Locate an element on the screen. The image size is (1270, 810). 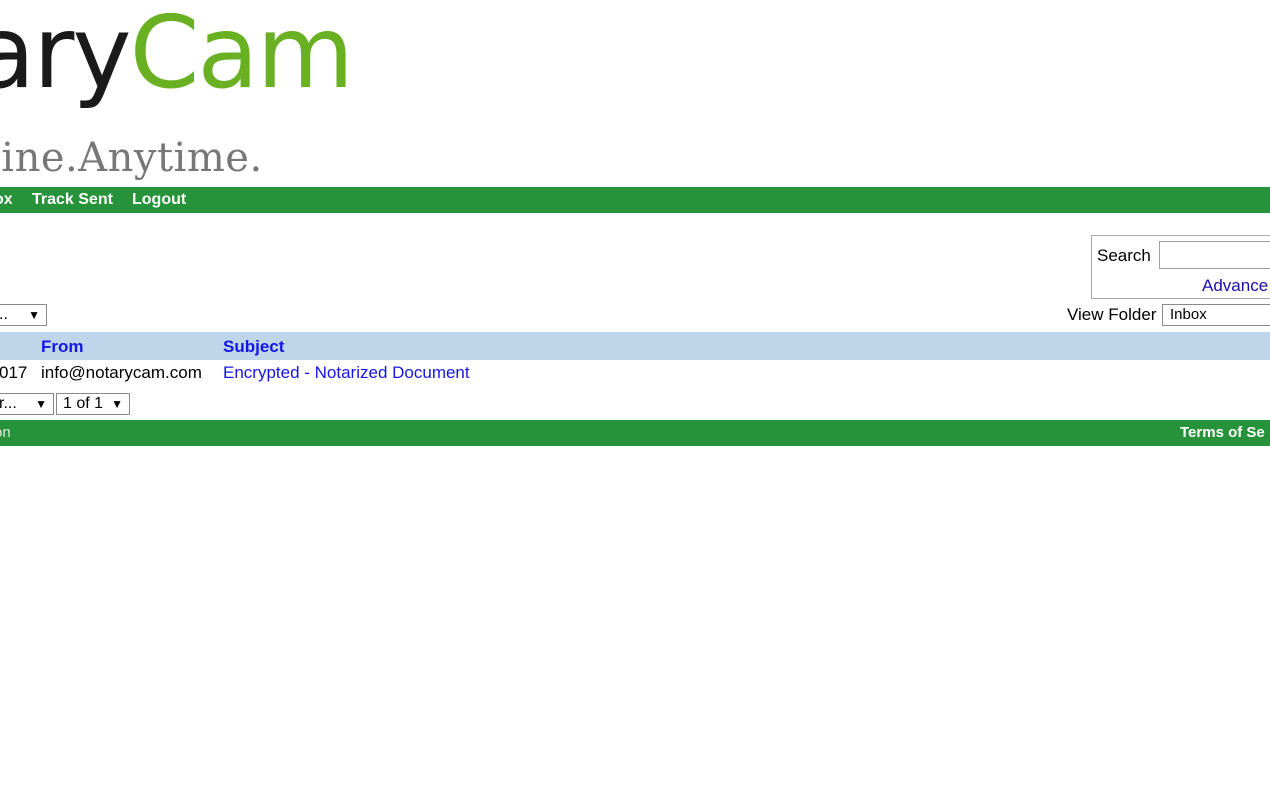
table-header: From Subject is located at coordinates (635, 346).